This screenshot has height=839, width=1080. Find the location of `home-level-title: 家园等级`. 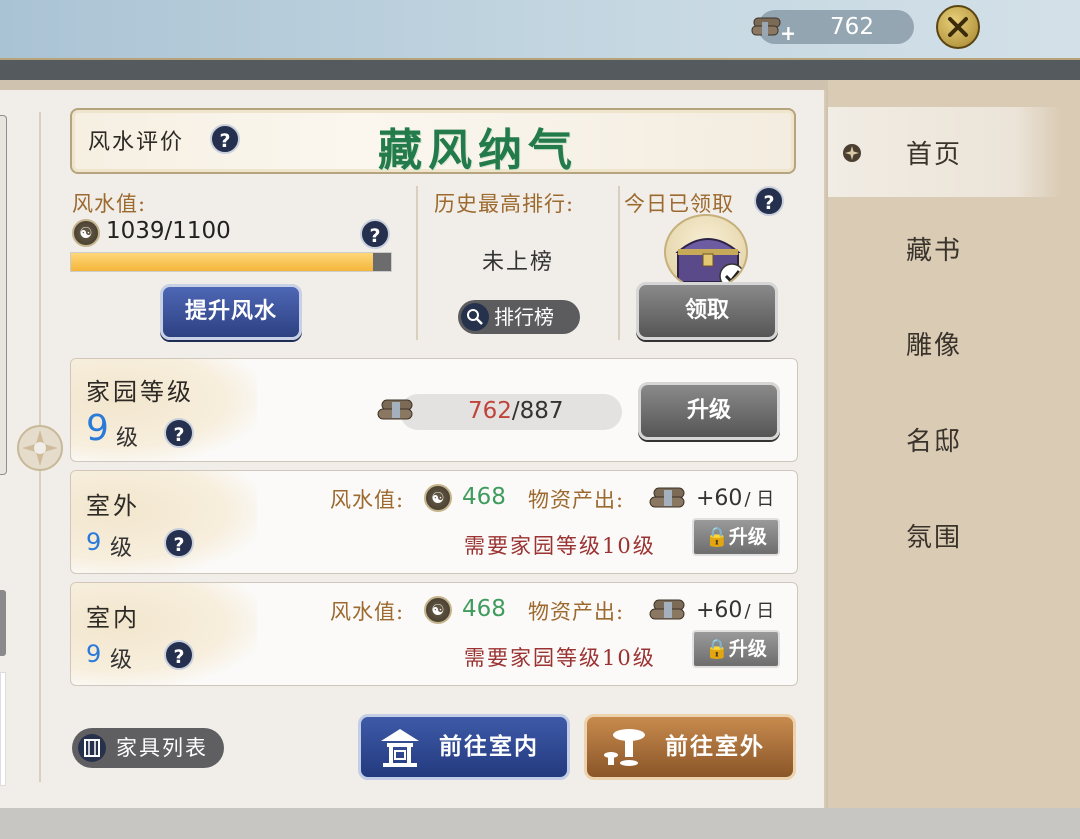

home-level-title: 家园等级 is located at coordinates (140, 392).